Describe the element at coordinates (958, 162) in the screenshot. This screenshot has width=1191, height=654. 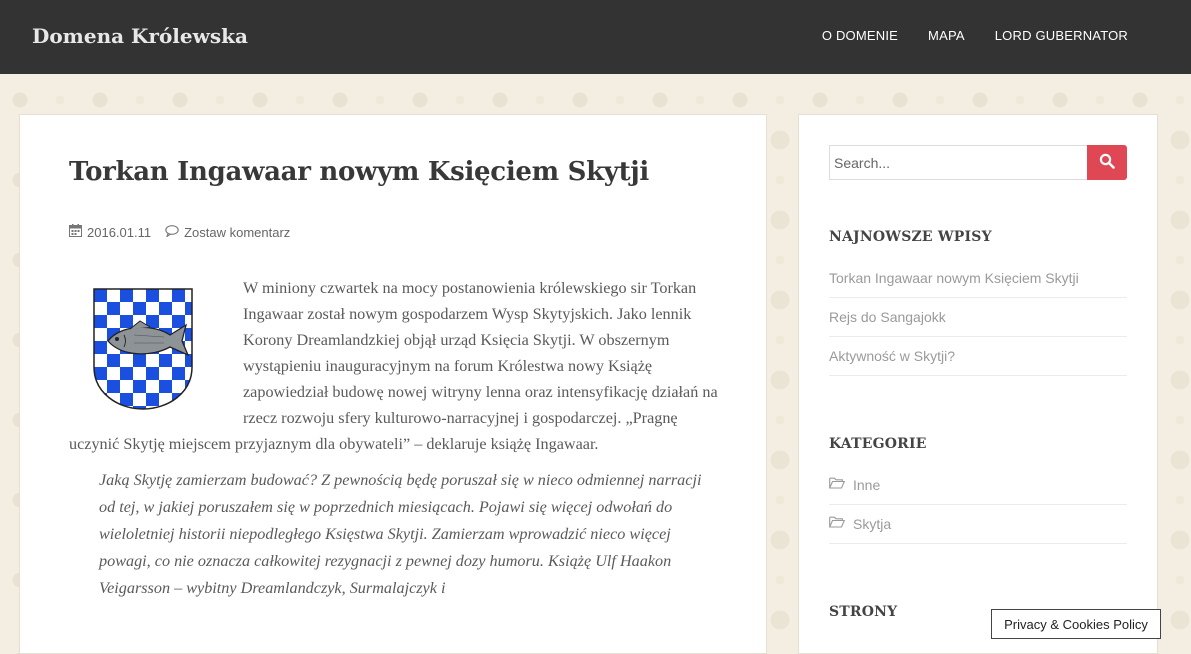
I see `search-input` at that location.